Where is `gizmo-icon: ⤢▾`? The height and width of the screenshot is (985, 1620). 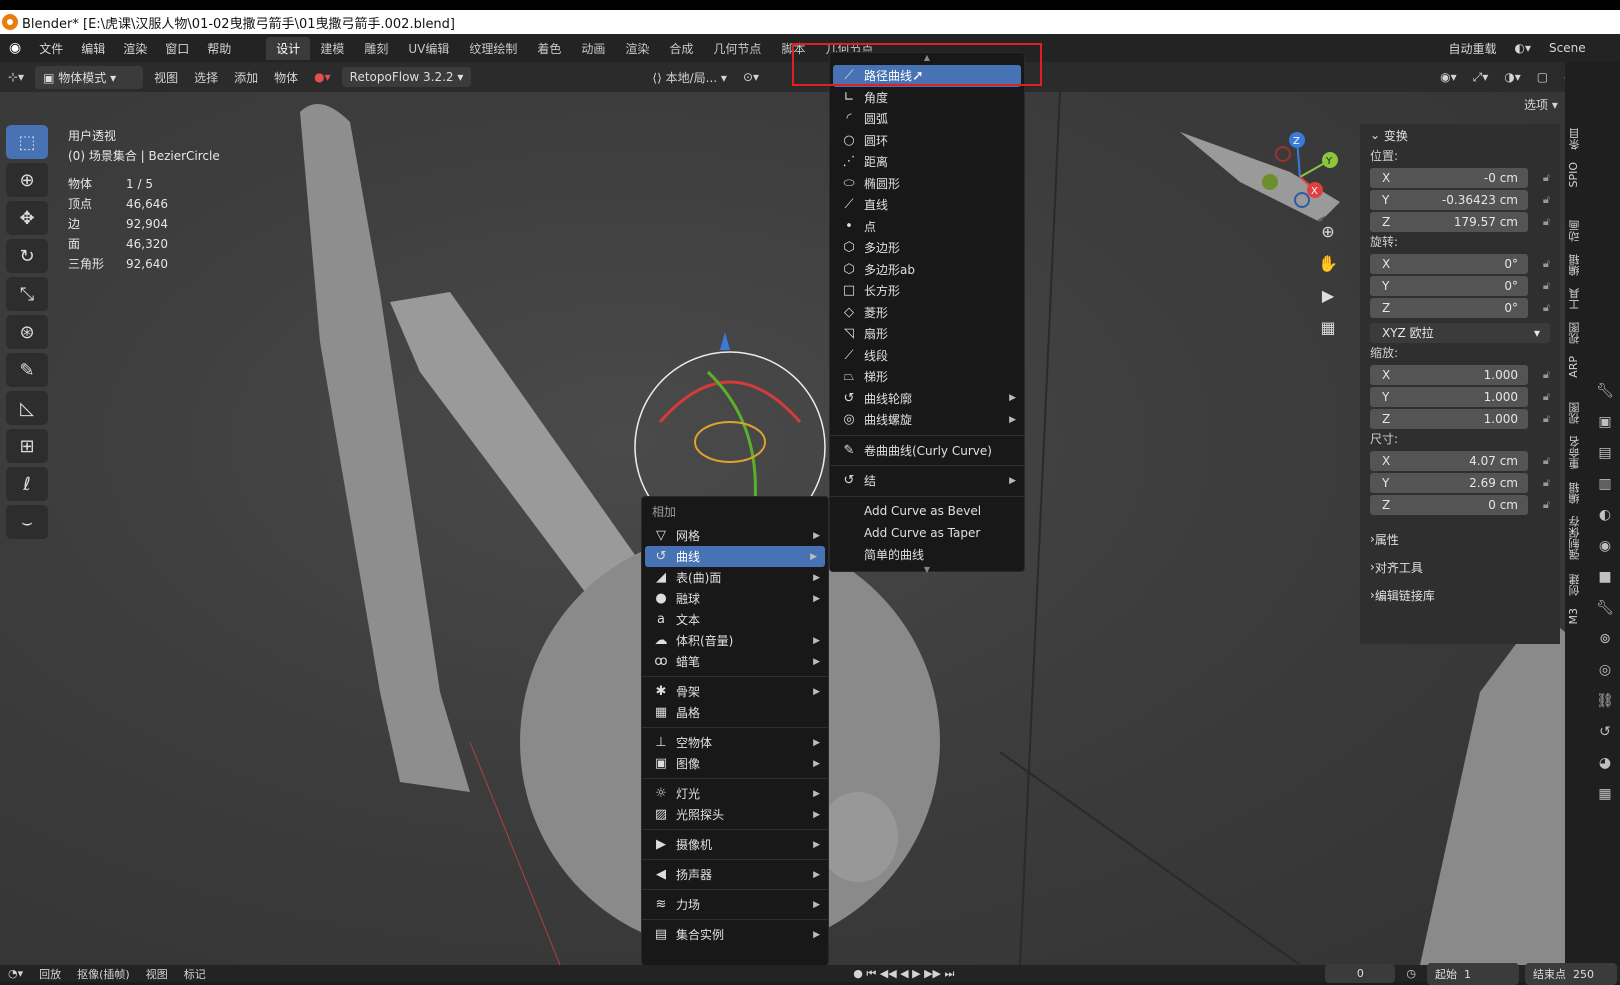 gizmo-icon: ⤢▾ is located at coordinates (1481, 77).